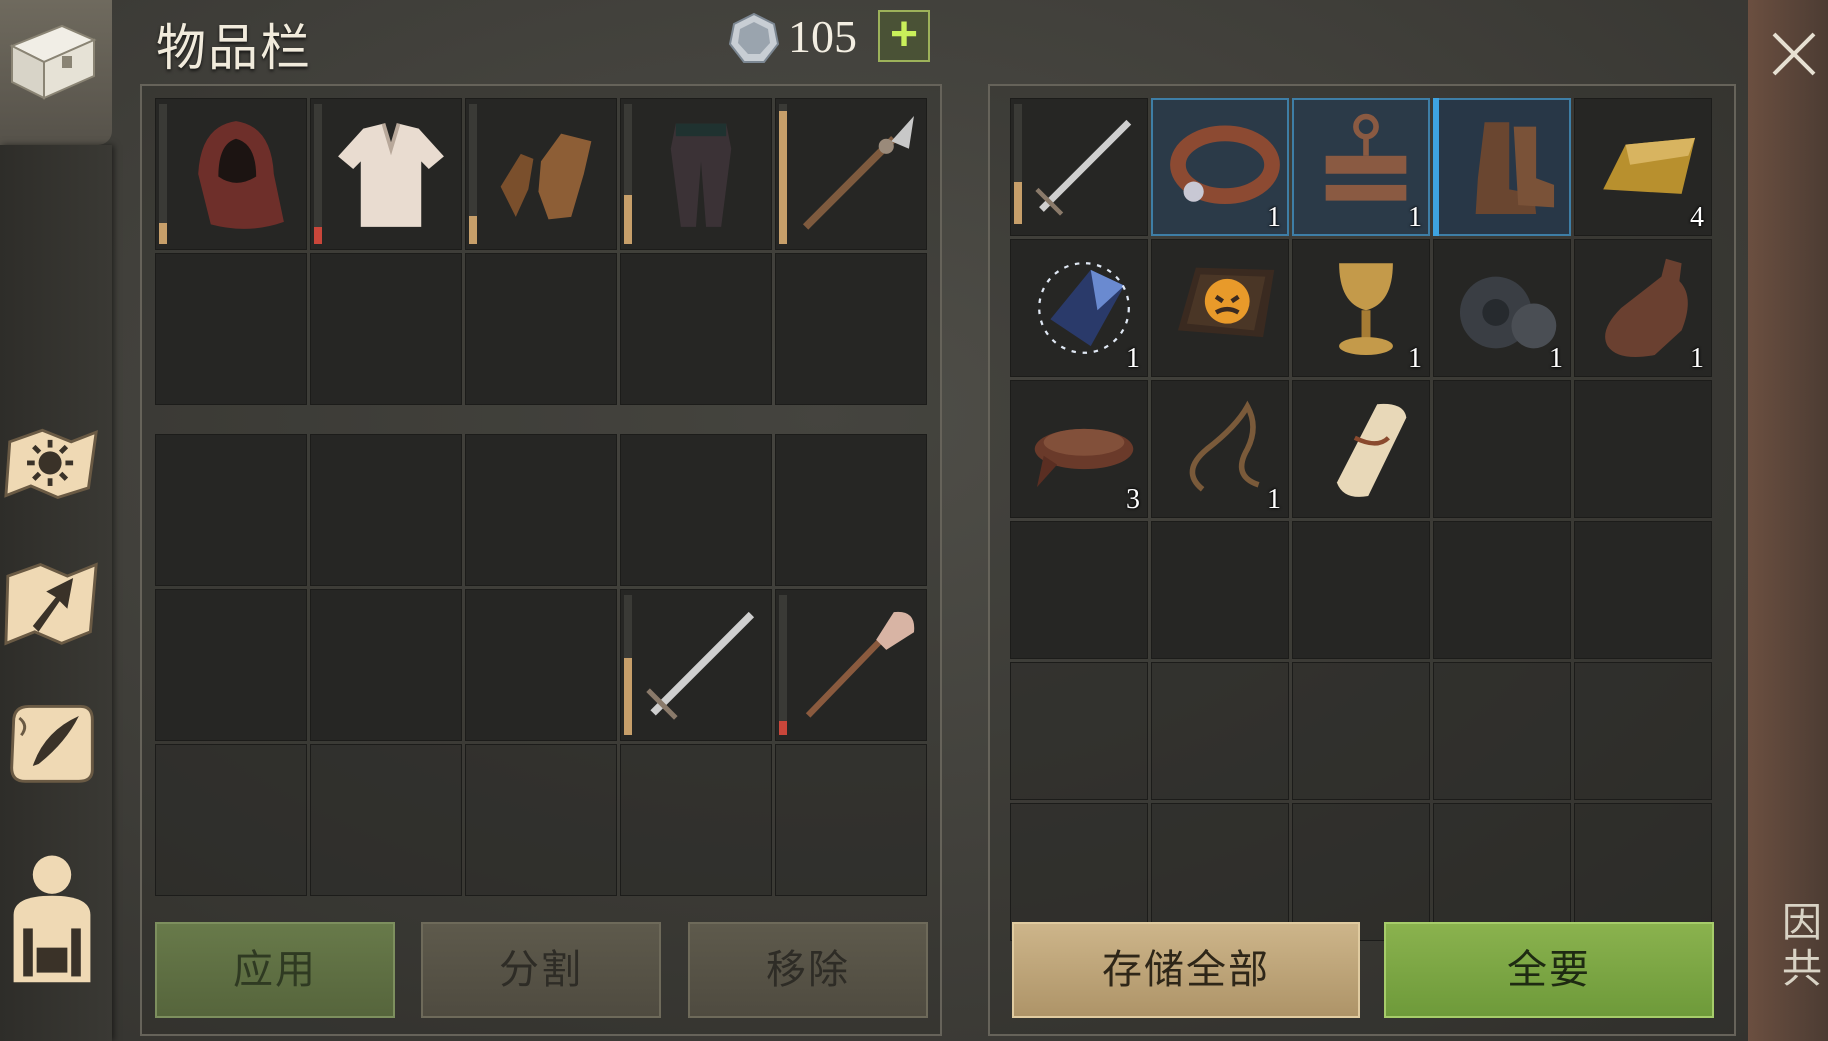  I want to click on item-slot-pants, so click(696, 174).